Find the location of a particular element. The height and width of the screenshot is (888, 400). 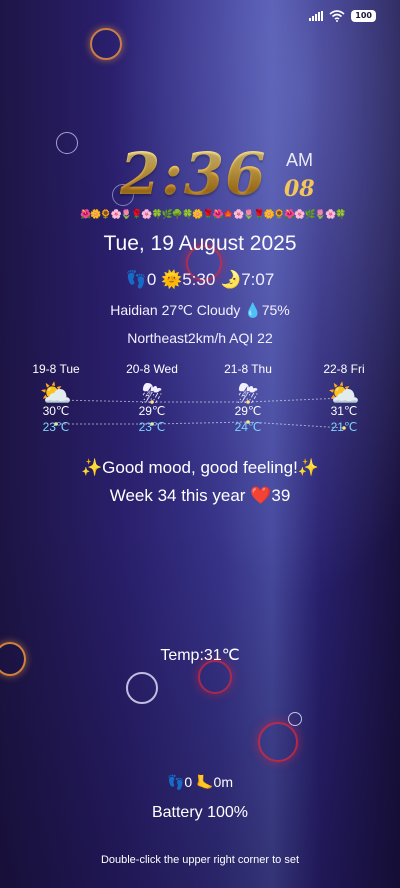

forecast-day: 22-8 Fri ⛅ 31℃ 21℃ is located at coordinates (344, 398).